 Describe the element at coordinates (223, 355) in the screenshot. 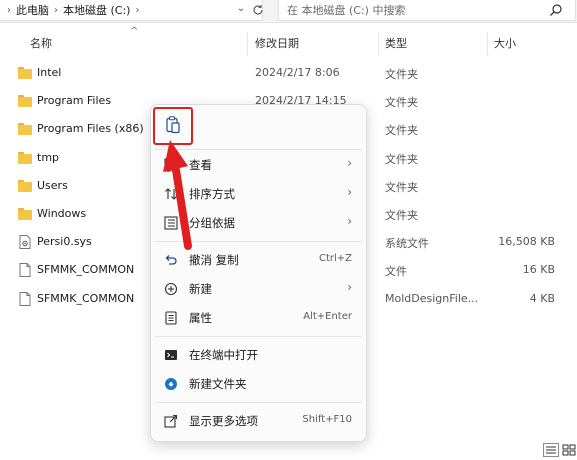

I see `menu-item-label: 在终端中打开` at that location.